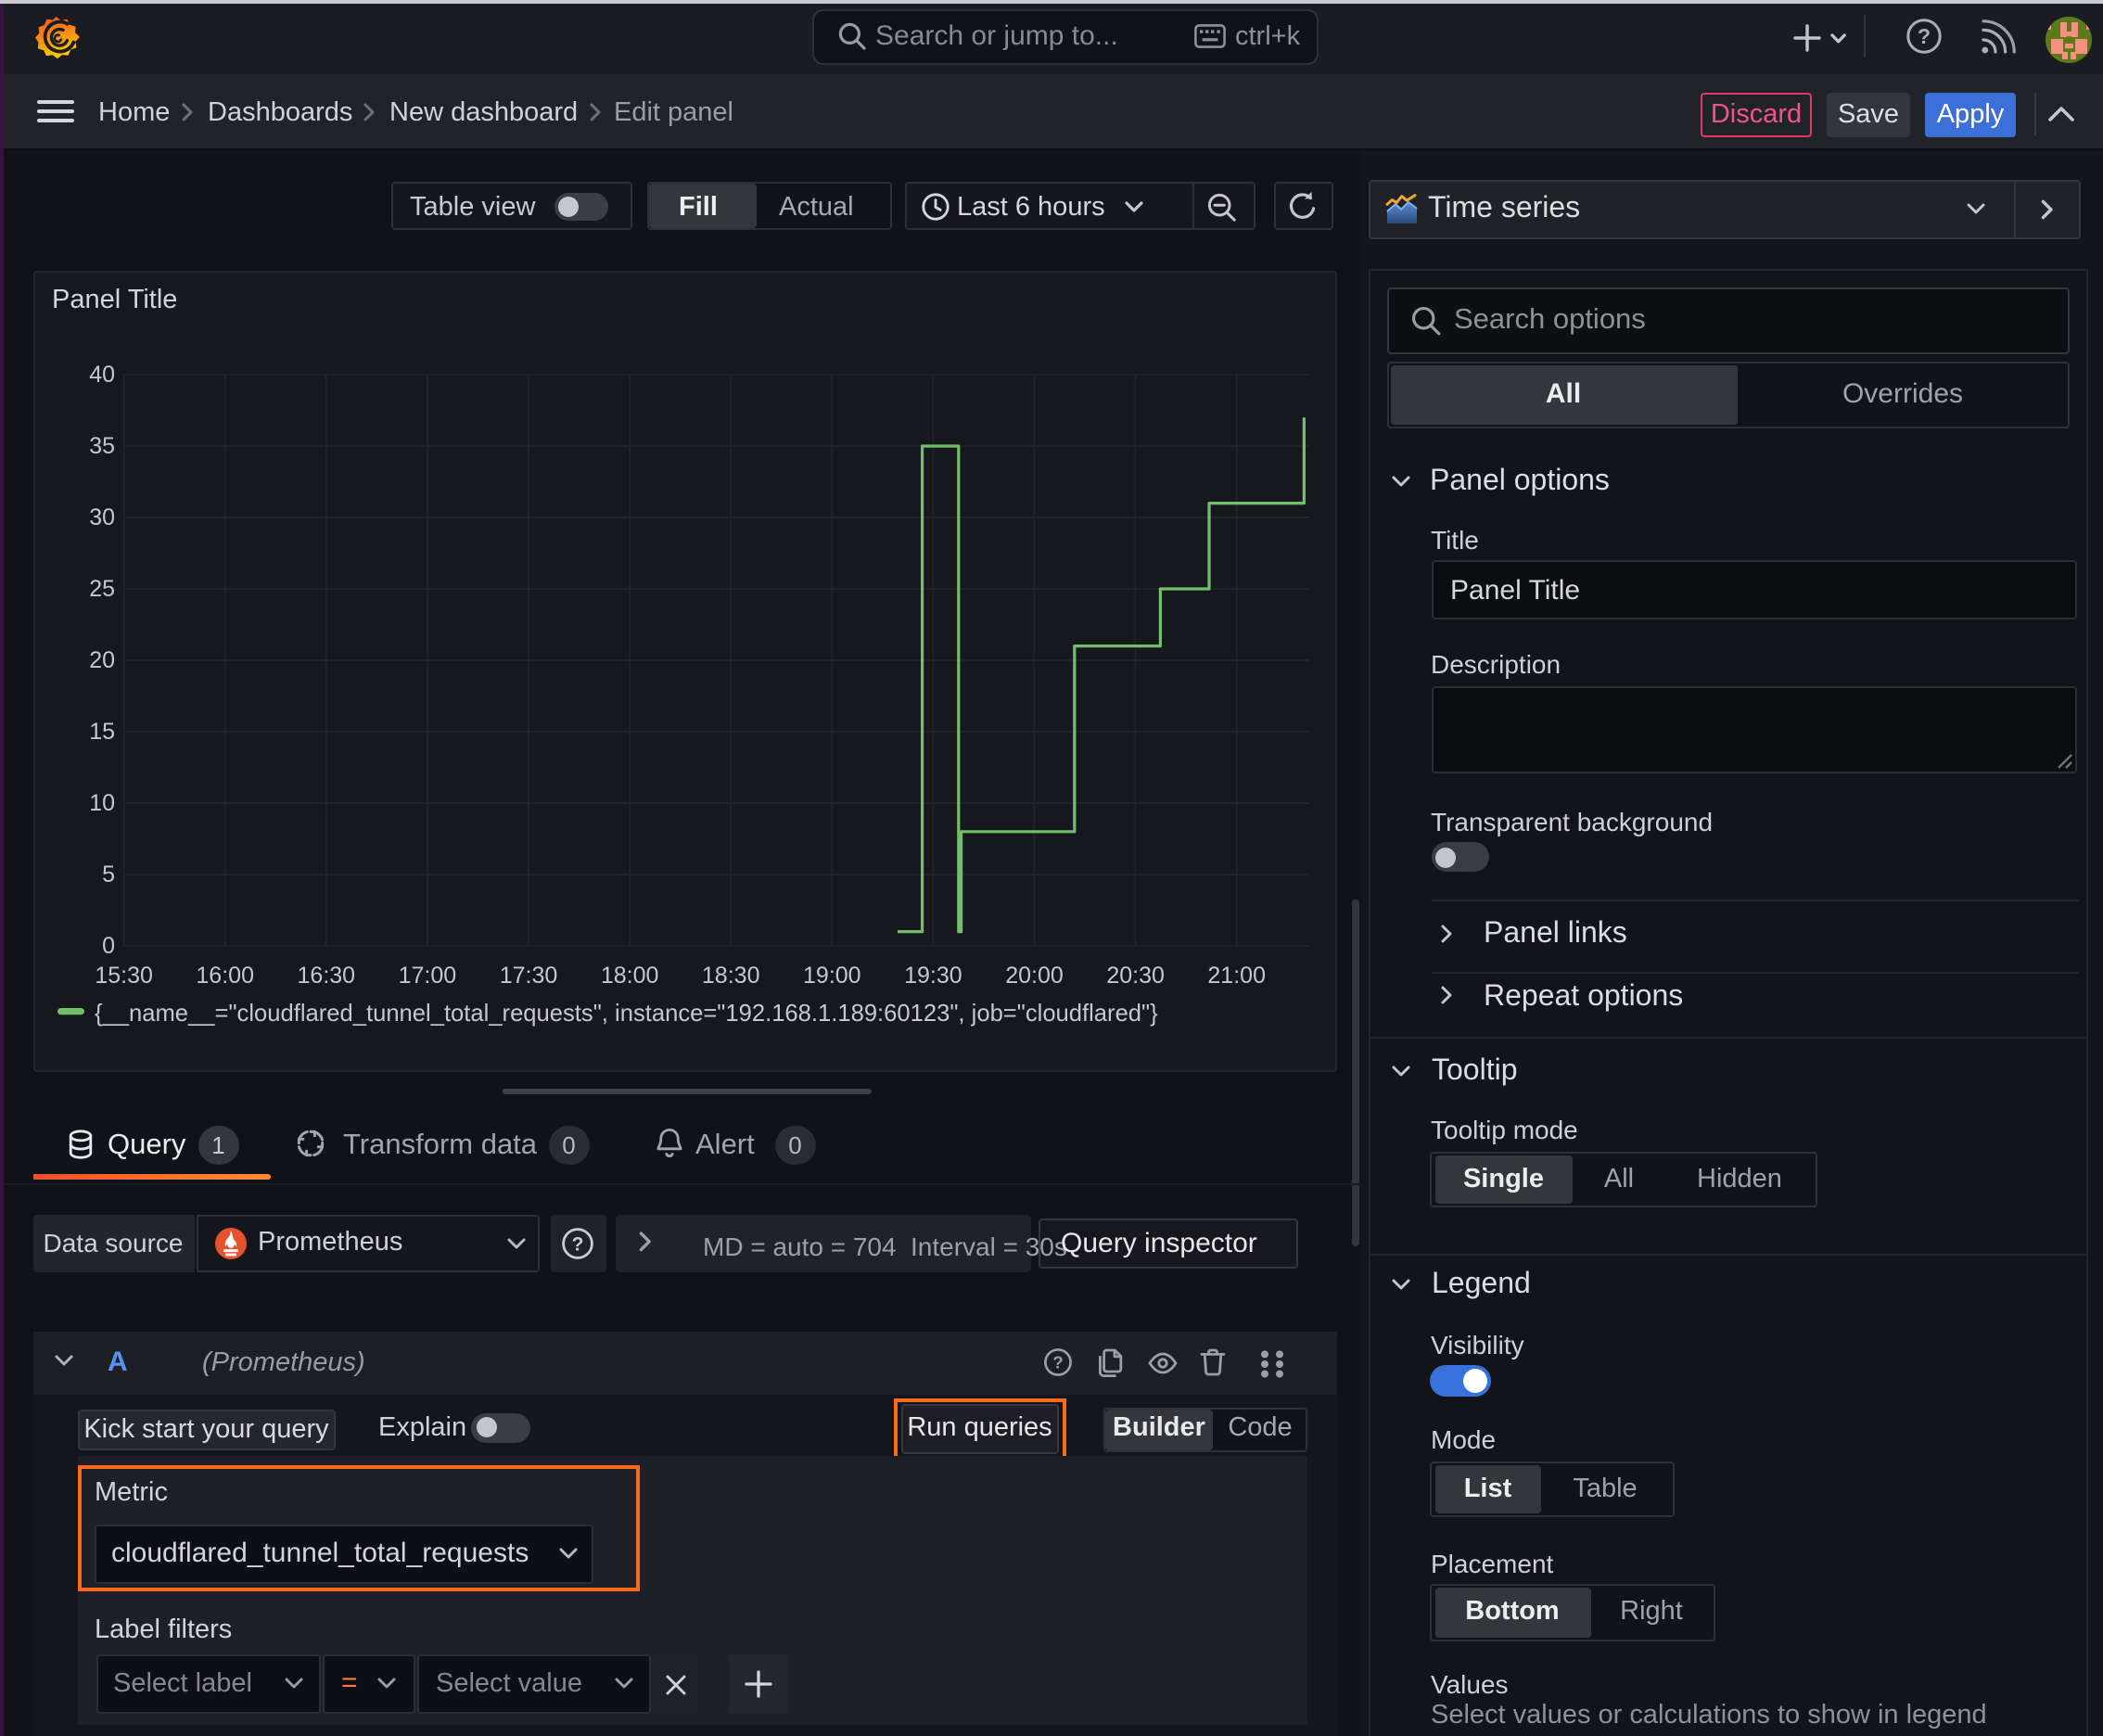  Describe the element at coordinates (124, 976) in the screenshot. I see `svg-text: 15:30` at that location.